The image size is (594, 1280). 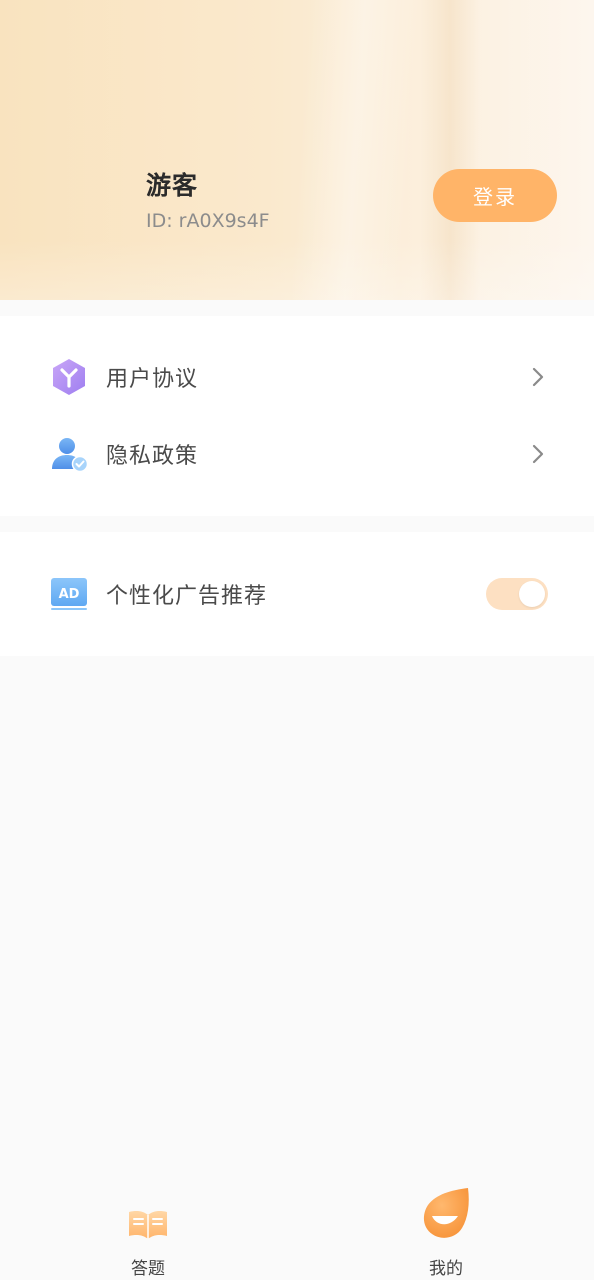 What do you see at coordinates (152, 379) in the screenshot?
I see `menu-item-label: 用户协议` at bounding box center [152, 379].